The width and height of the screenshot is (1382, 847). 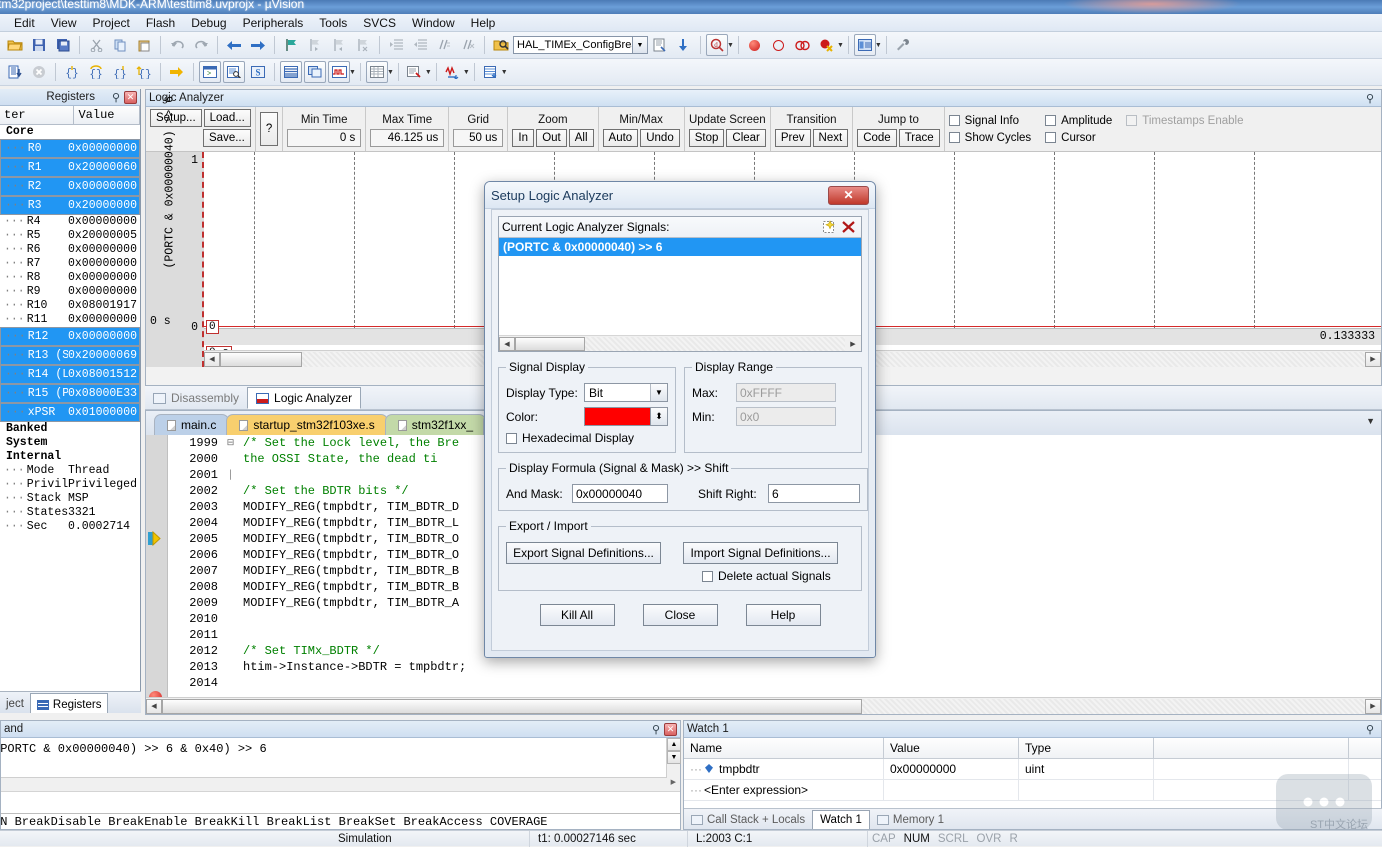 I want to click on insert-breakpoint-icon, so click(x=755, y=45).